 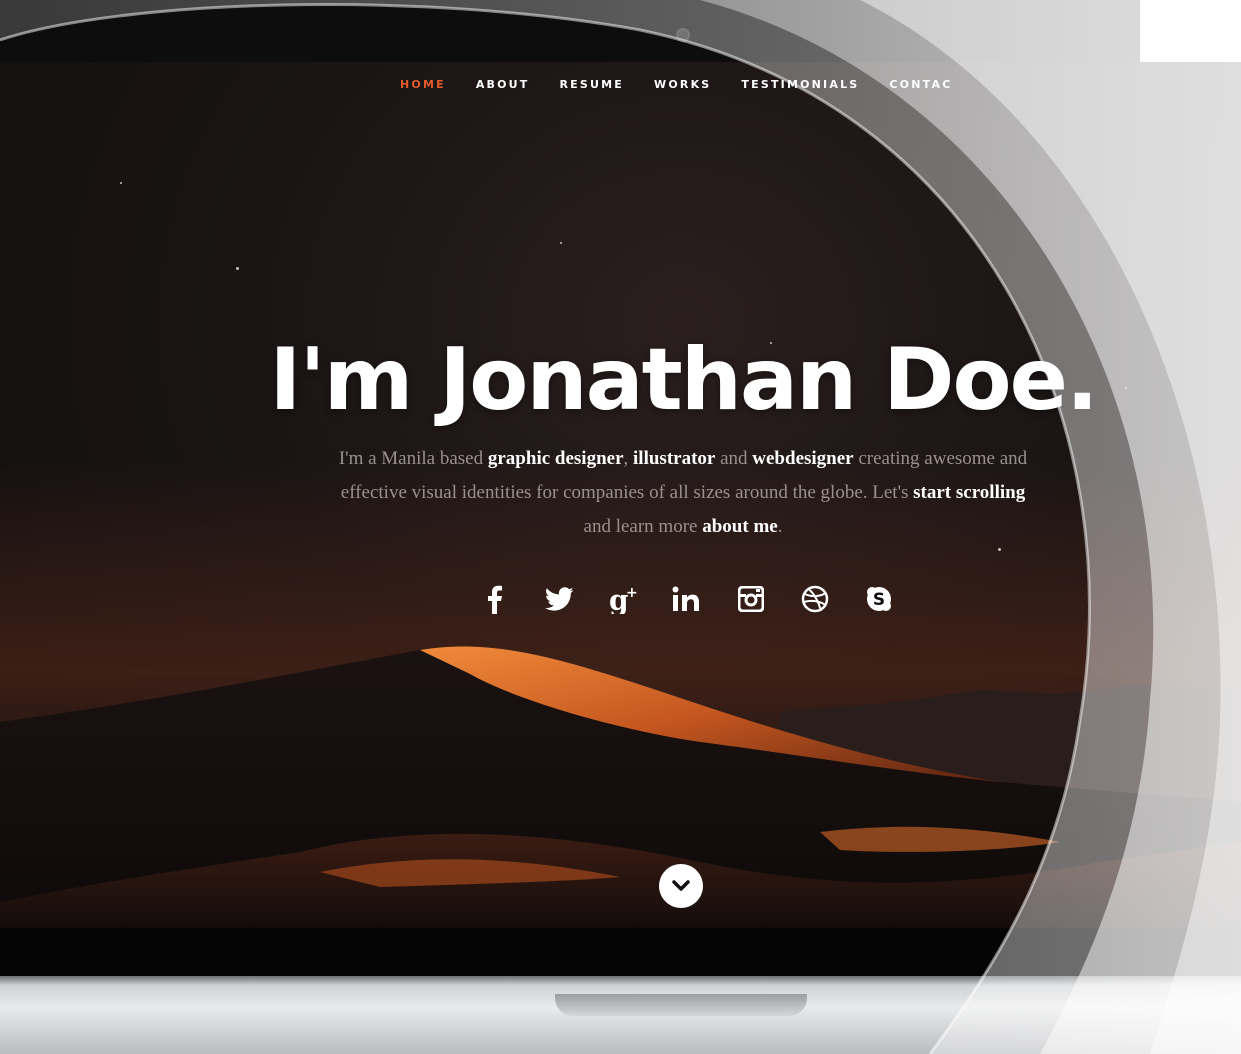 What do you see at coordinates (628, 458) in the screenshot?
I see `intro-text: ,` at bounding box center [628, 458].